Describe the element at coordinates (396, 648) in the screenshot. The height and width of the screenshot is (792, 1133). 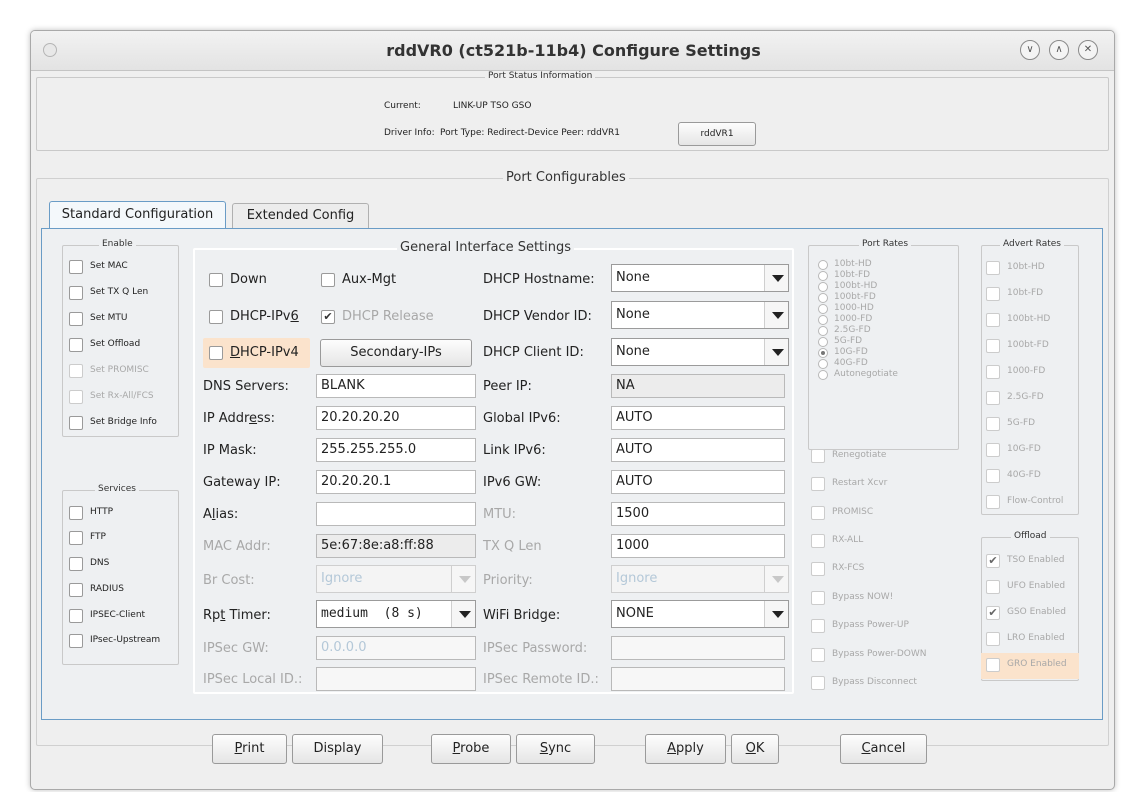
I see `ipsec-gw-input: 0.0.0.0` at that location.